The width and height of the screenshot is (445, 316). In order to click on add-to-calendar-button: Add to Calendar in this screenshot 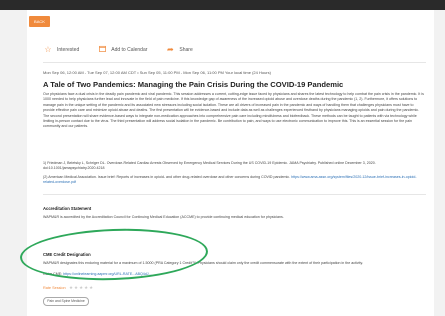, I will do `click(122, 50)`.